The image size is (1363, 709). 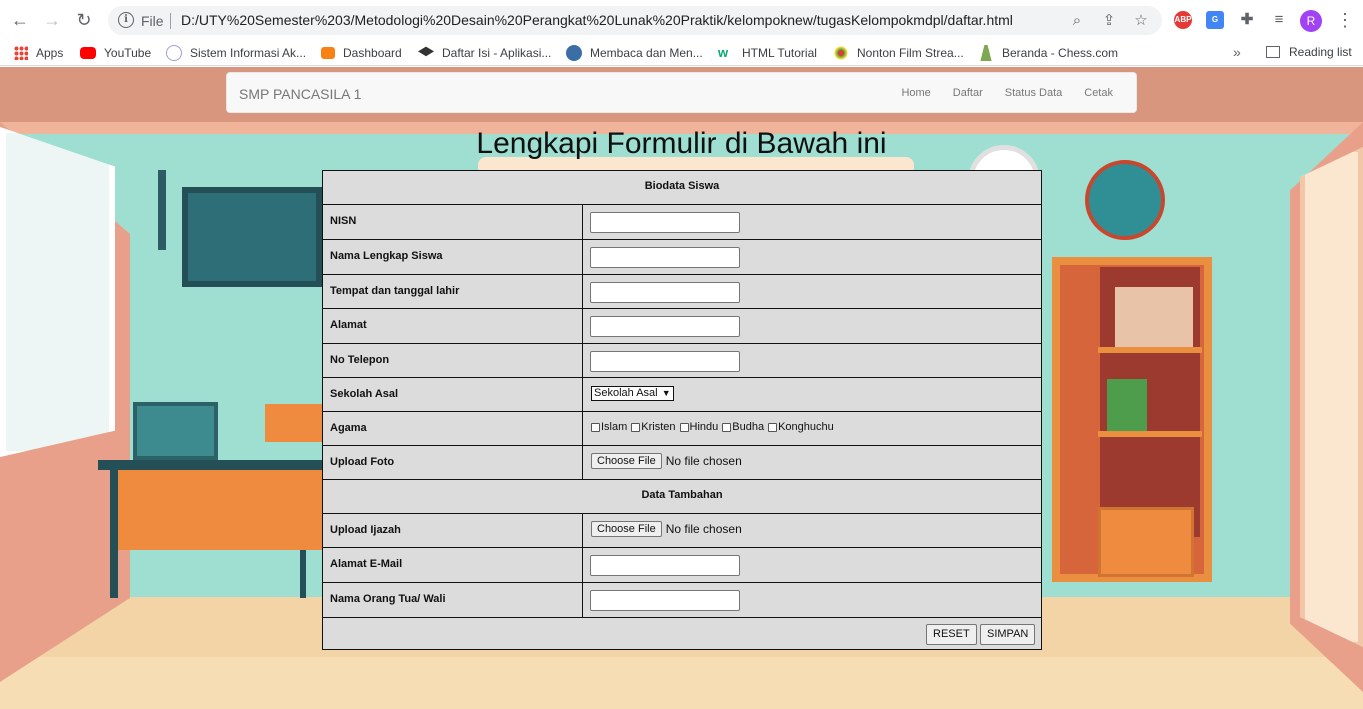 What do you see at coordinates (348, 325) in the screenshot?
I see `field-label: Alamat` at bounding box center [348, 325].